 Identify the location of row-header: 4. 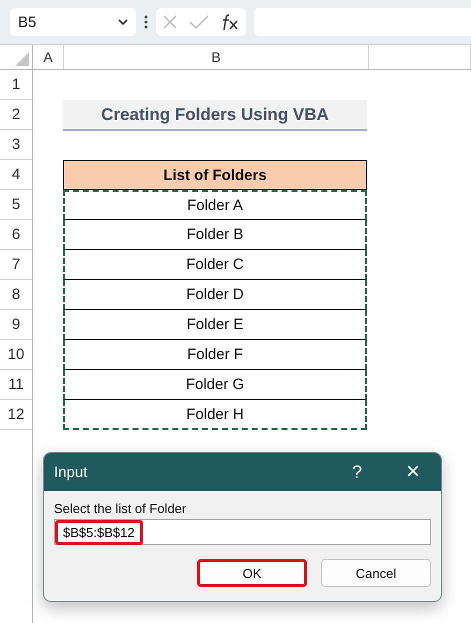
(16, 175).